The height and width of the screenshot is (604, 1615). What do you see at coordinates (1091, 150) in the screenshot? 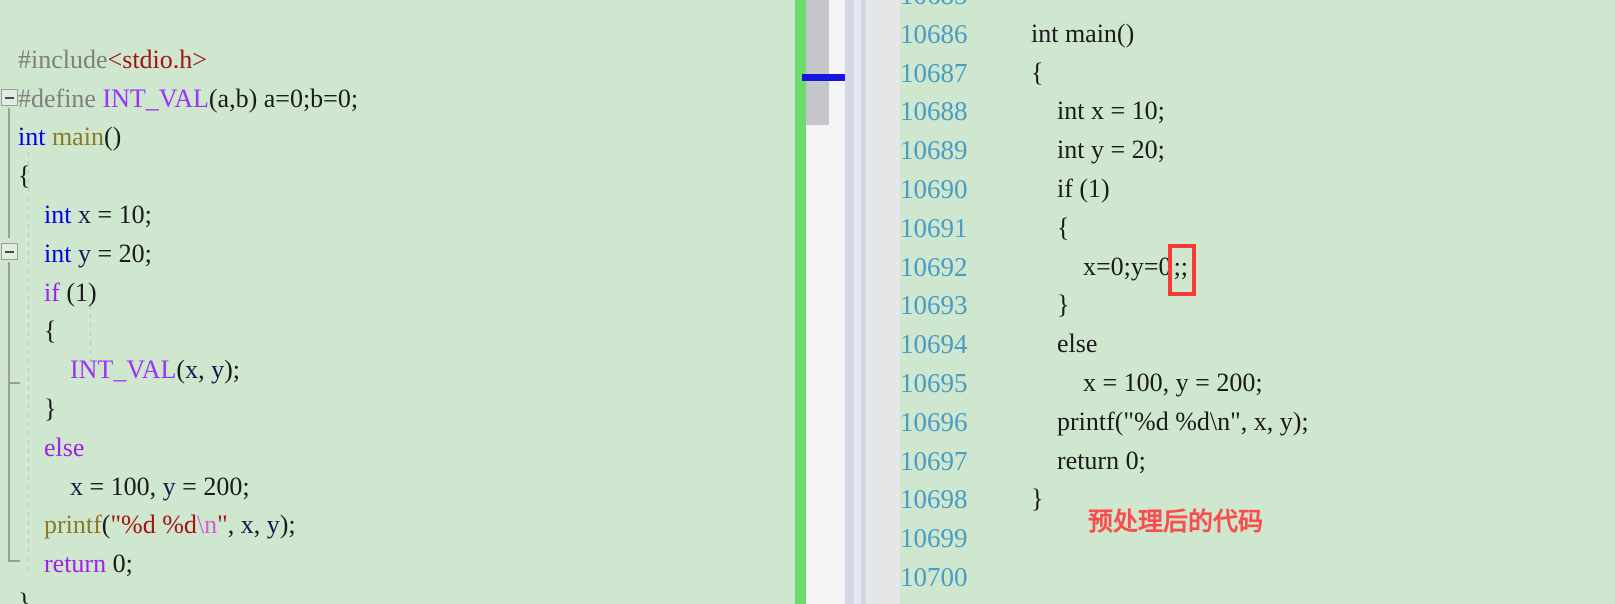
I see `preprocessed-code-text: int y = 20;` at bounding box center [1091, 150].